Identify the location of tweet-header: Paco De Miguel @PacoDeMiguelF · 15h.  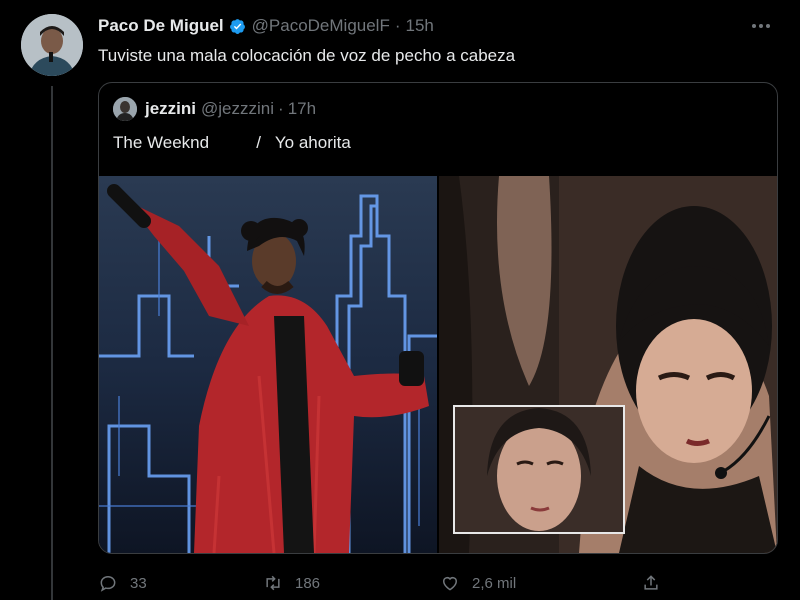
(266, 26).